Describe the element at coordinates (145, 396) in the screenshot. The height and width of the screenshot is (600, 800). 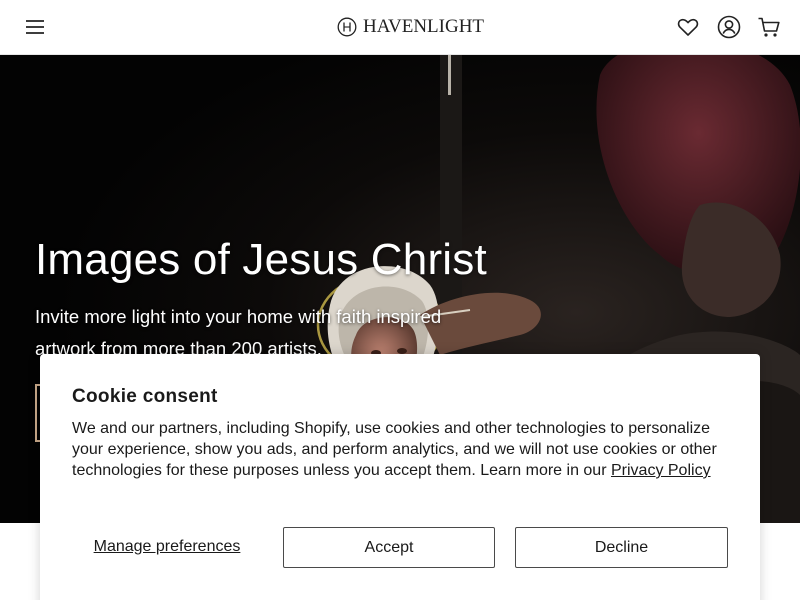
I see `cookie-consent-title: Cookie consent` at that location.